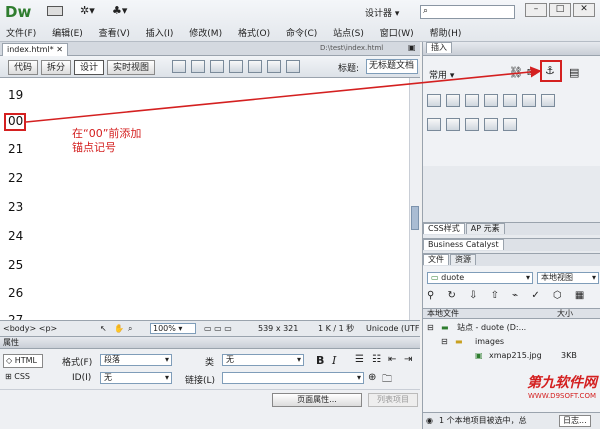 Image resolution: width=600 pixels, height=429 pixels. I want to click on annotation-arrow, so click(283, 94).